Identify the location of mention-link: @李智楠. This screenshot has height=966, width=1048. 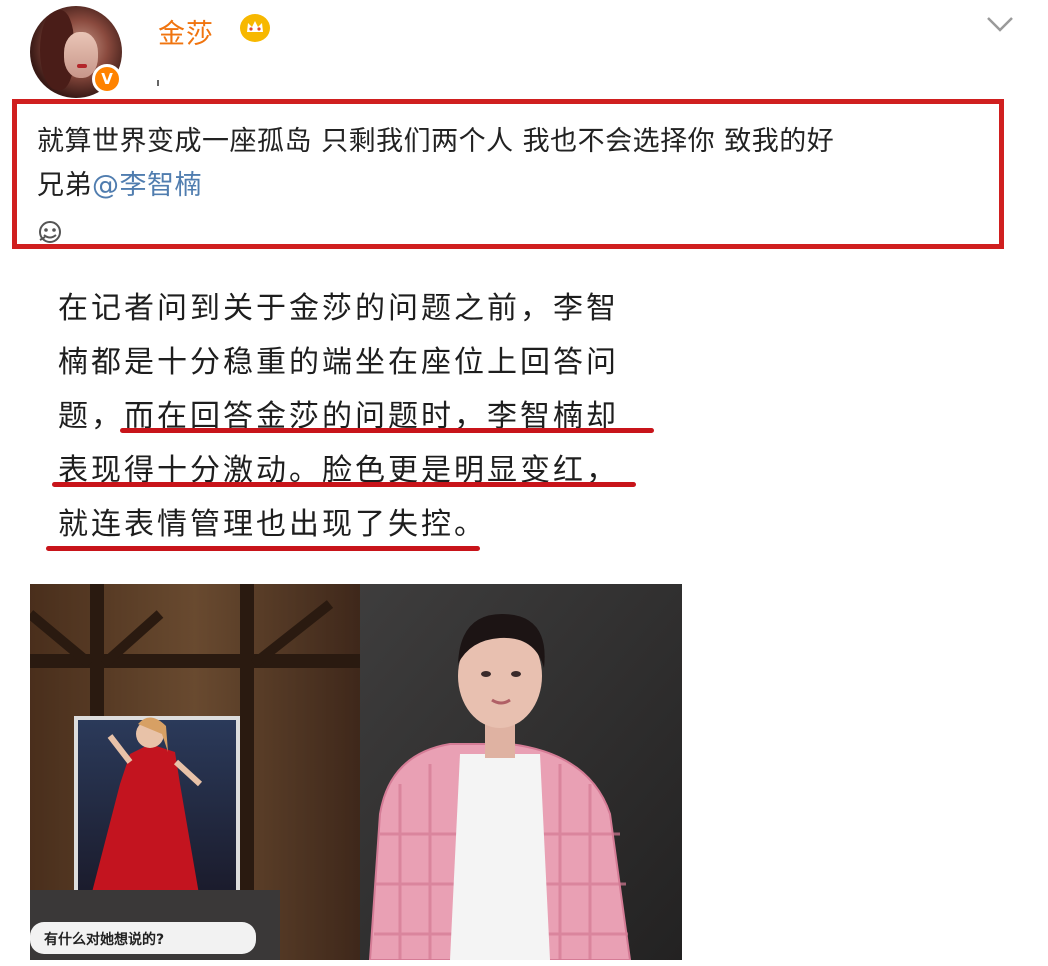
(147, 185).